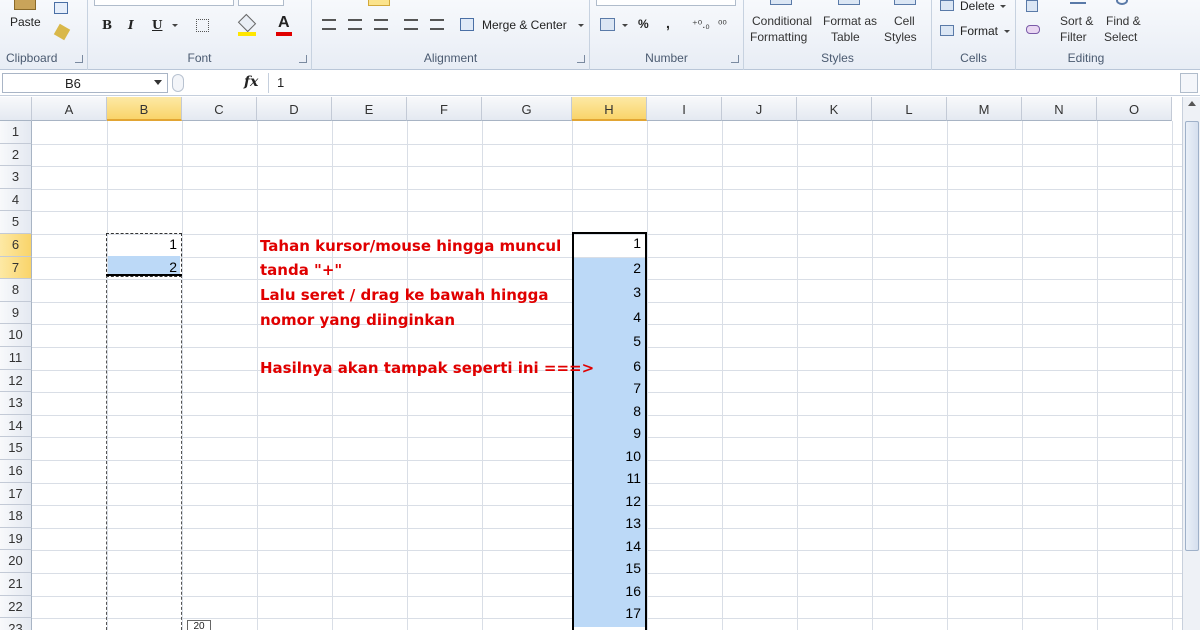  I want to click on row-header-12: 12, so click(16, 381).